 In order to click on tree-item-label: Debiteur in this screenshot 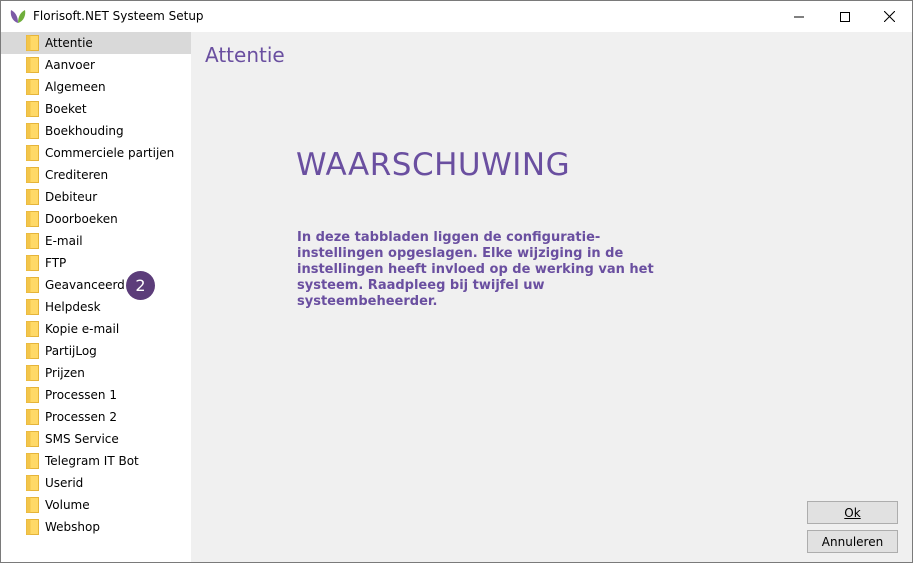, I will do `click(71, 197)`.